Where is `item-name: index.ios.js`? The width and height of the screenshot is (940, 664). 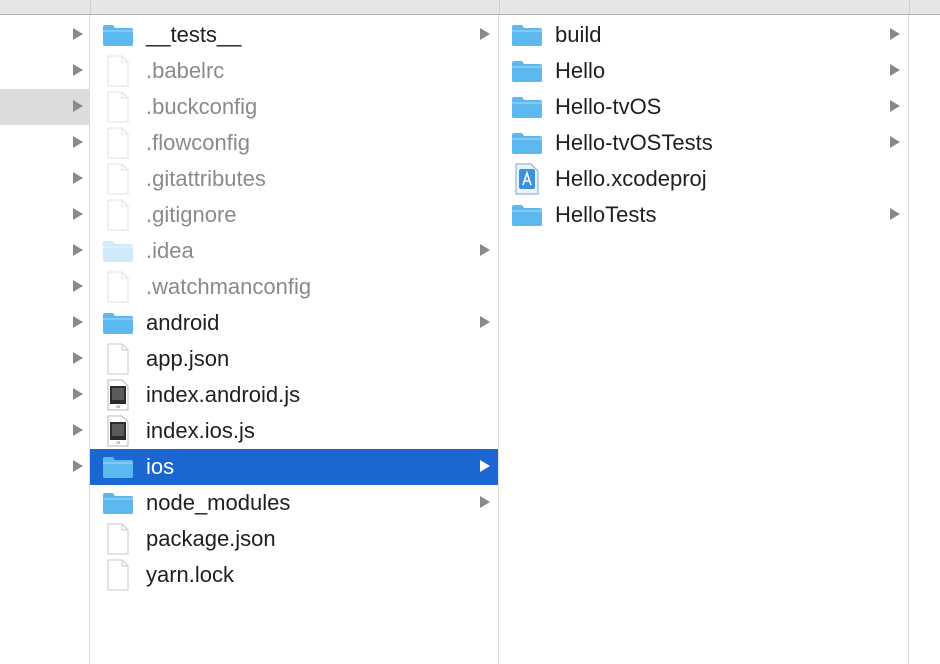
item-name: index.ios.js is located at coordinates (200, 430).